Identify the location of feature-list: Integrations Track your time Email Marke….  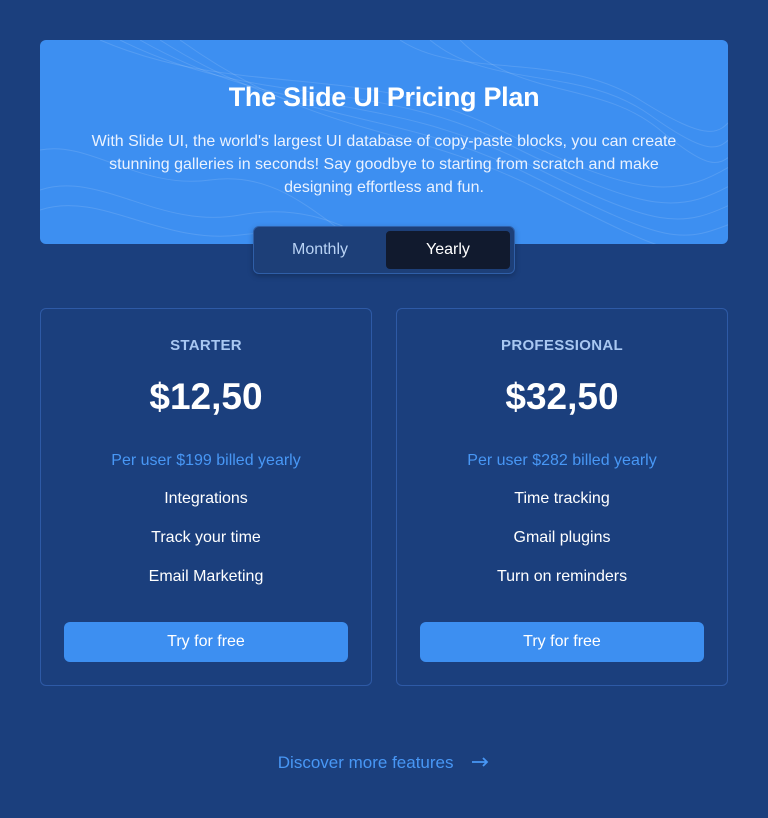
(206, 547).